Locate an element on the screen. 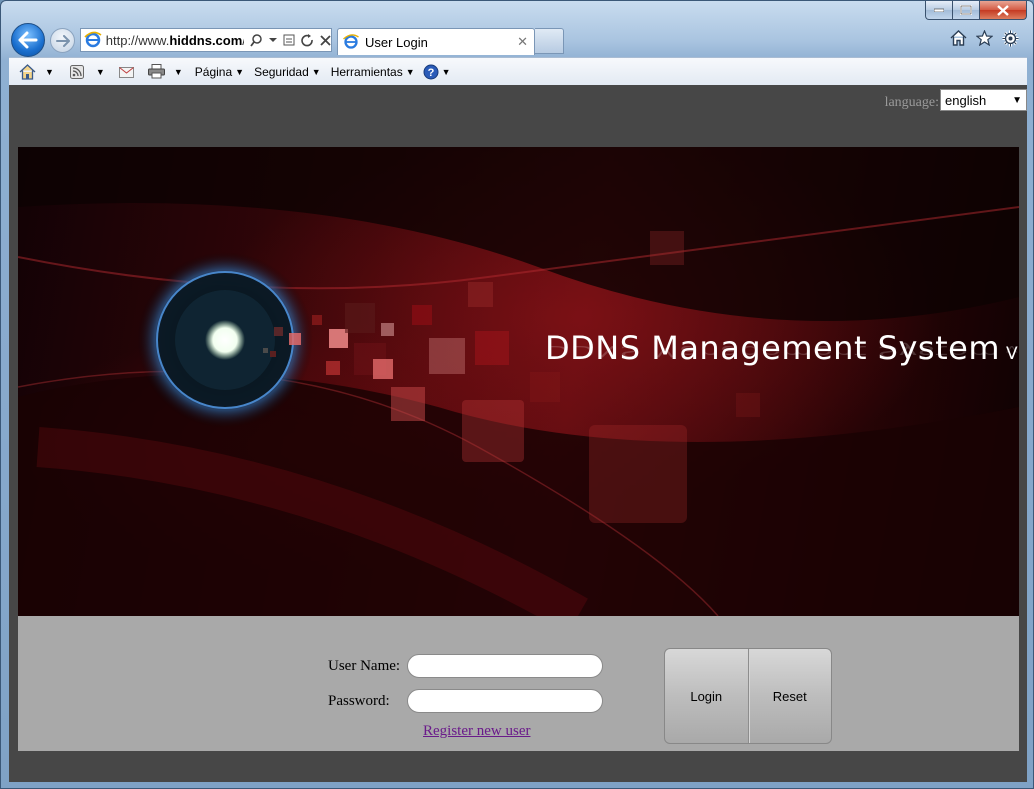  close-window-button is located at coordinates (1003, 10).